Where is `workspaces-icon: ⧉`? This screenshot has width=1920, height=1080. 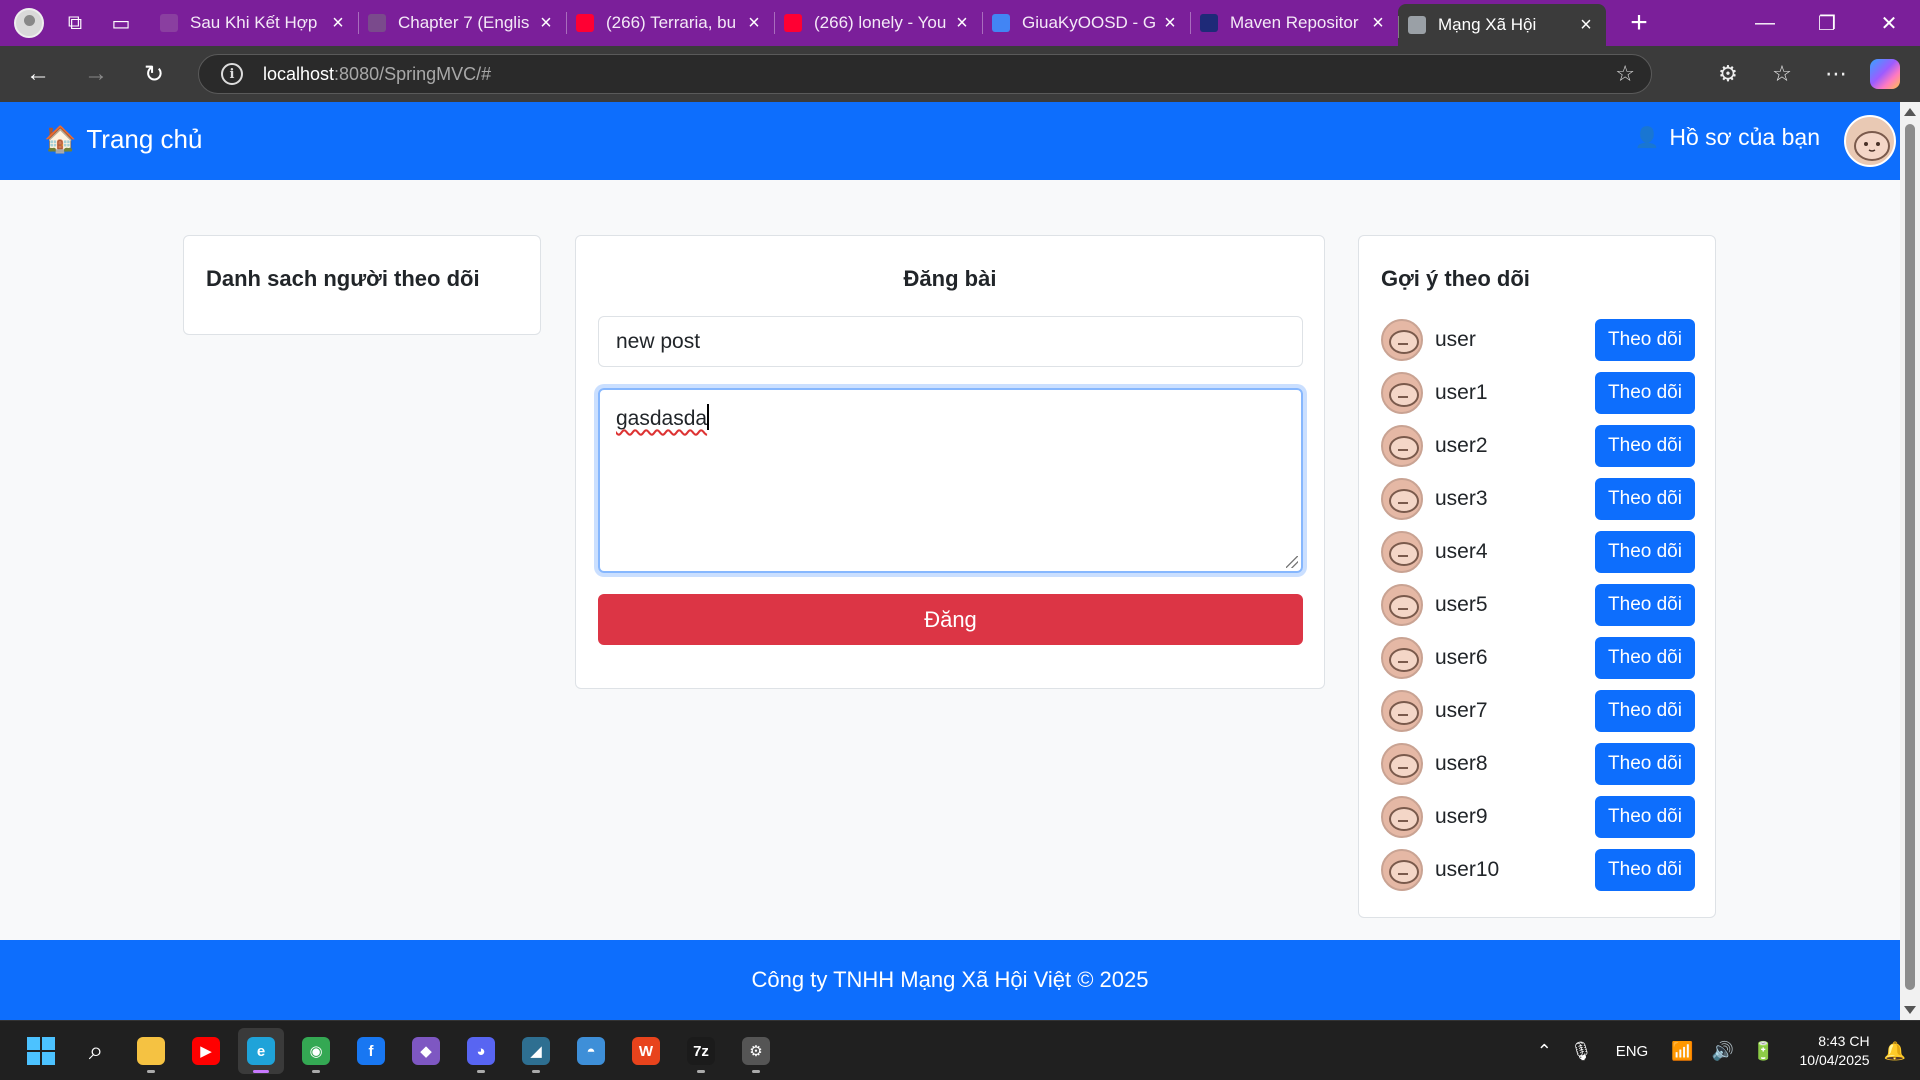
workspaces-icon: ⧉ is located at coordinates (75, 23).